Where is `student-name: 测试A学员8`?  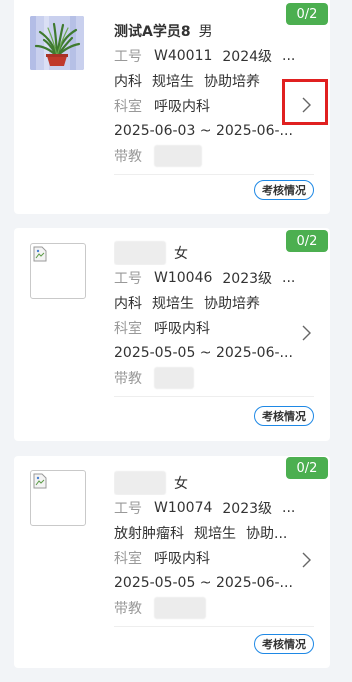
student-name: 测试A学员8 is located at coordinates (152, 31).